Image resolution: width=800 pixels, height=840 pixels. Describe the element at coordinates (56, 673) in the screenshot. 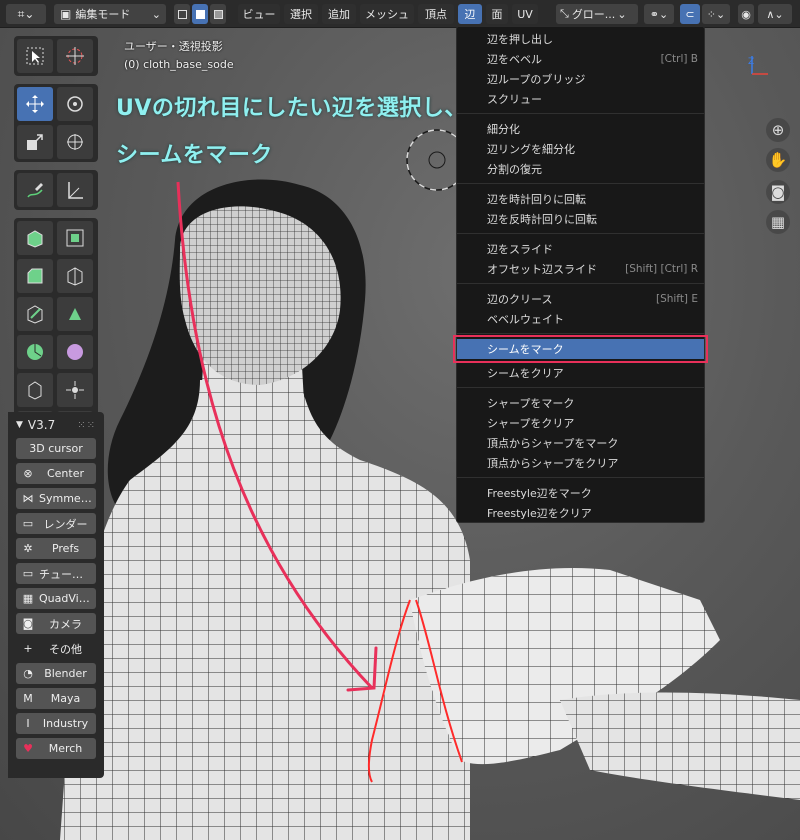

I see `panel-button-9: ◔ Blender` at that location.